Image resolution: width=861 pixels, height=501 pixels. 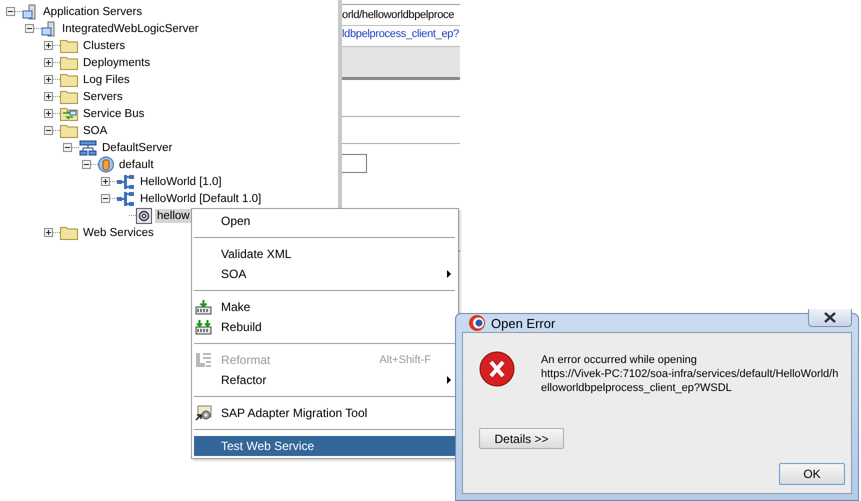 I want to click on tree-item: Service Bus, so click(x=113, y=113).